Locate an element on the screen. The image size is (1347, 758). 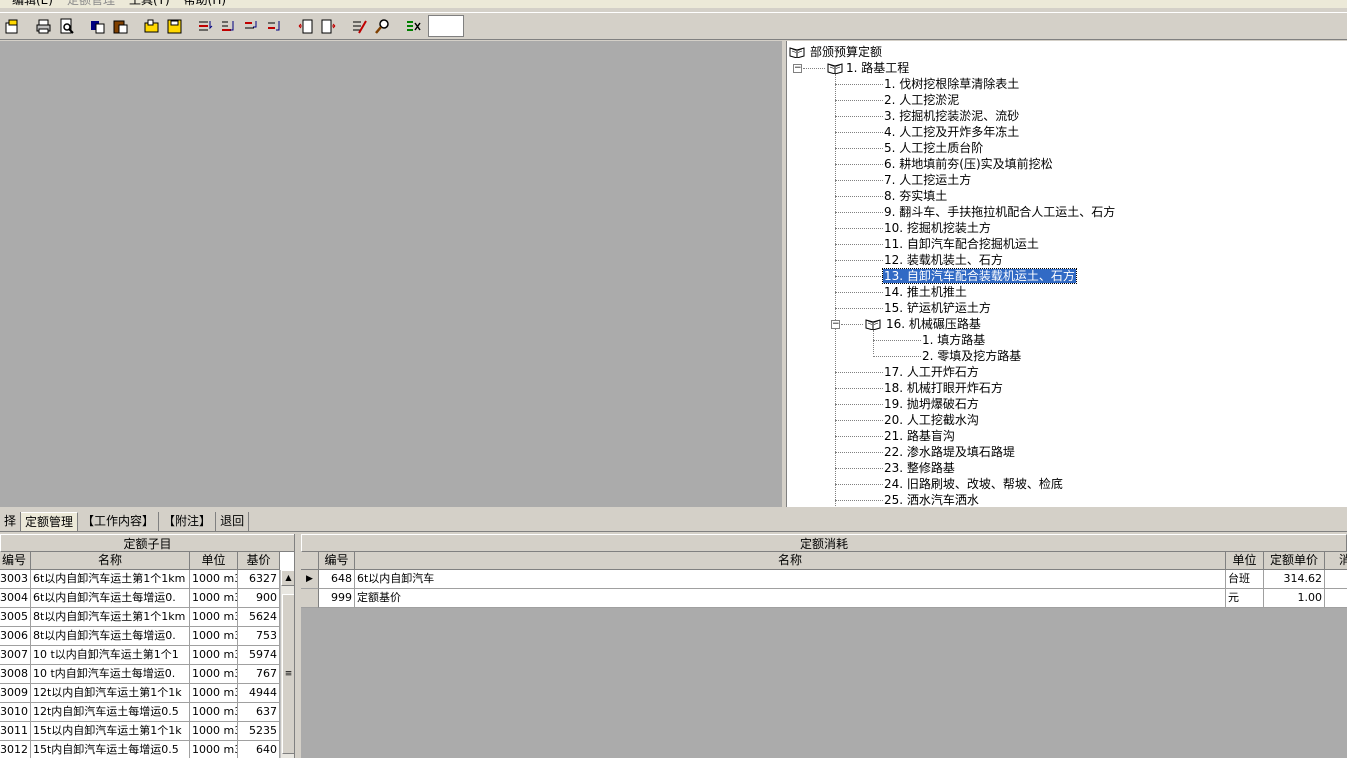
row-indicator: ▶ is located at coordinates (310, 579).